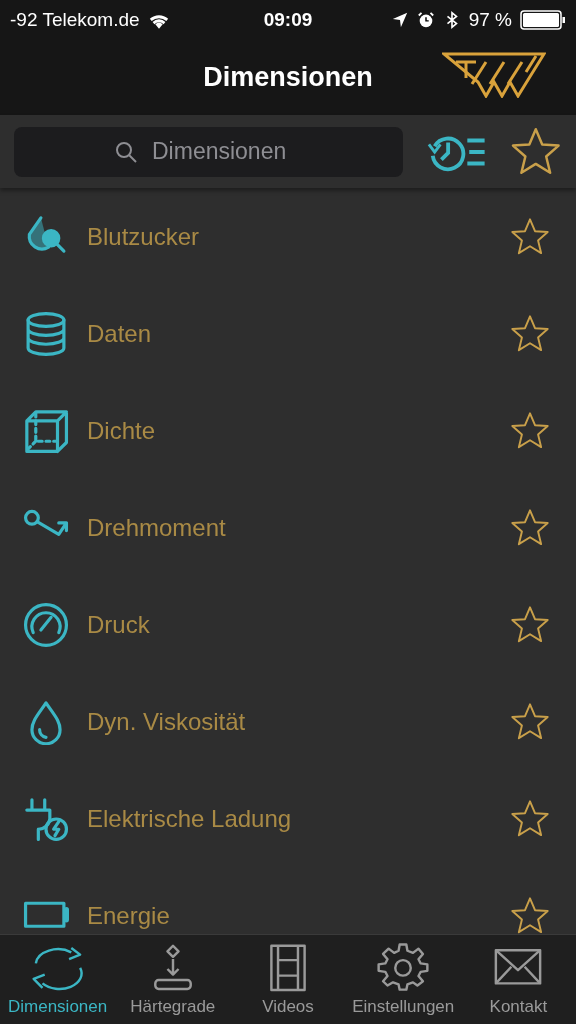 This screenshot has height=1024, width=576. I want to click on tab-item: Videos, so click(288, 979).